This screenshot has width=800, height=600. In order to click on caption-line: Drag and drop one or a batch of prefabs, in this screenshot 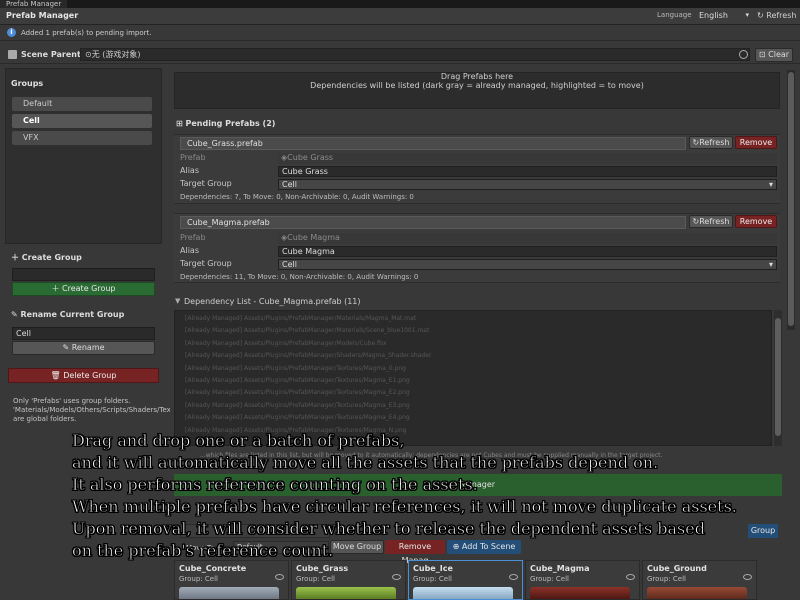, I will do `click(238, 441)`.